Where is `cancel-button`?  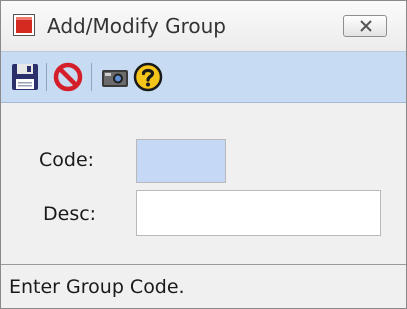
cancel-button is located at coordinates (68, 77).